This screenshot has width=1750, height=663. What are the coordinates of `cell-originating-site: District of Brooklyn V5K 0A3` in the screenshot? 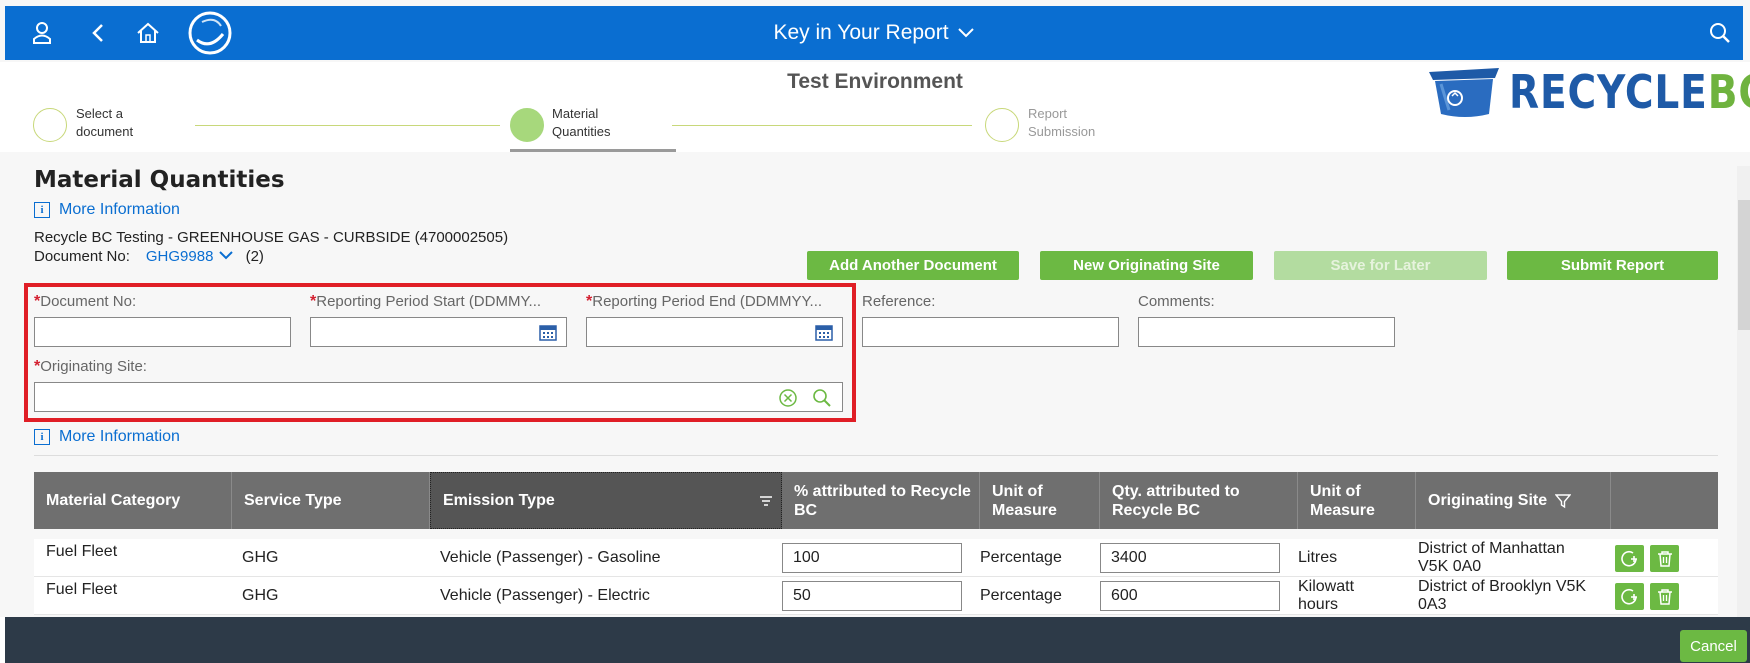 It's located at (1502, 595).